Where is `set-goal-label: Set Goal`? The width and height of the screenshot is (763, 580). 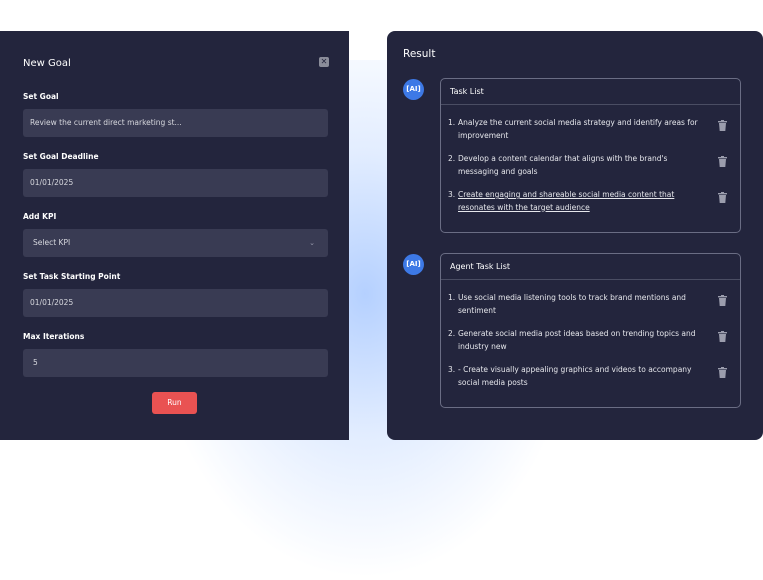 set-goal-label: Set Goal is located at coordinates (41, 96).